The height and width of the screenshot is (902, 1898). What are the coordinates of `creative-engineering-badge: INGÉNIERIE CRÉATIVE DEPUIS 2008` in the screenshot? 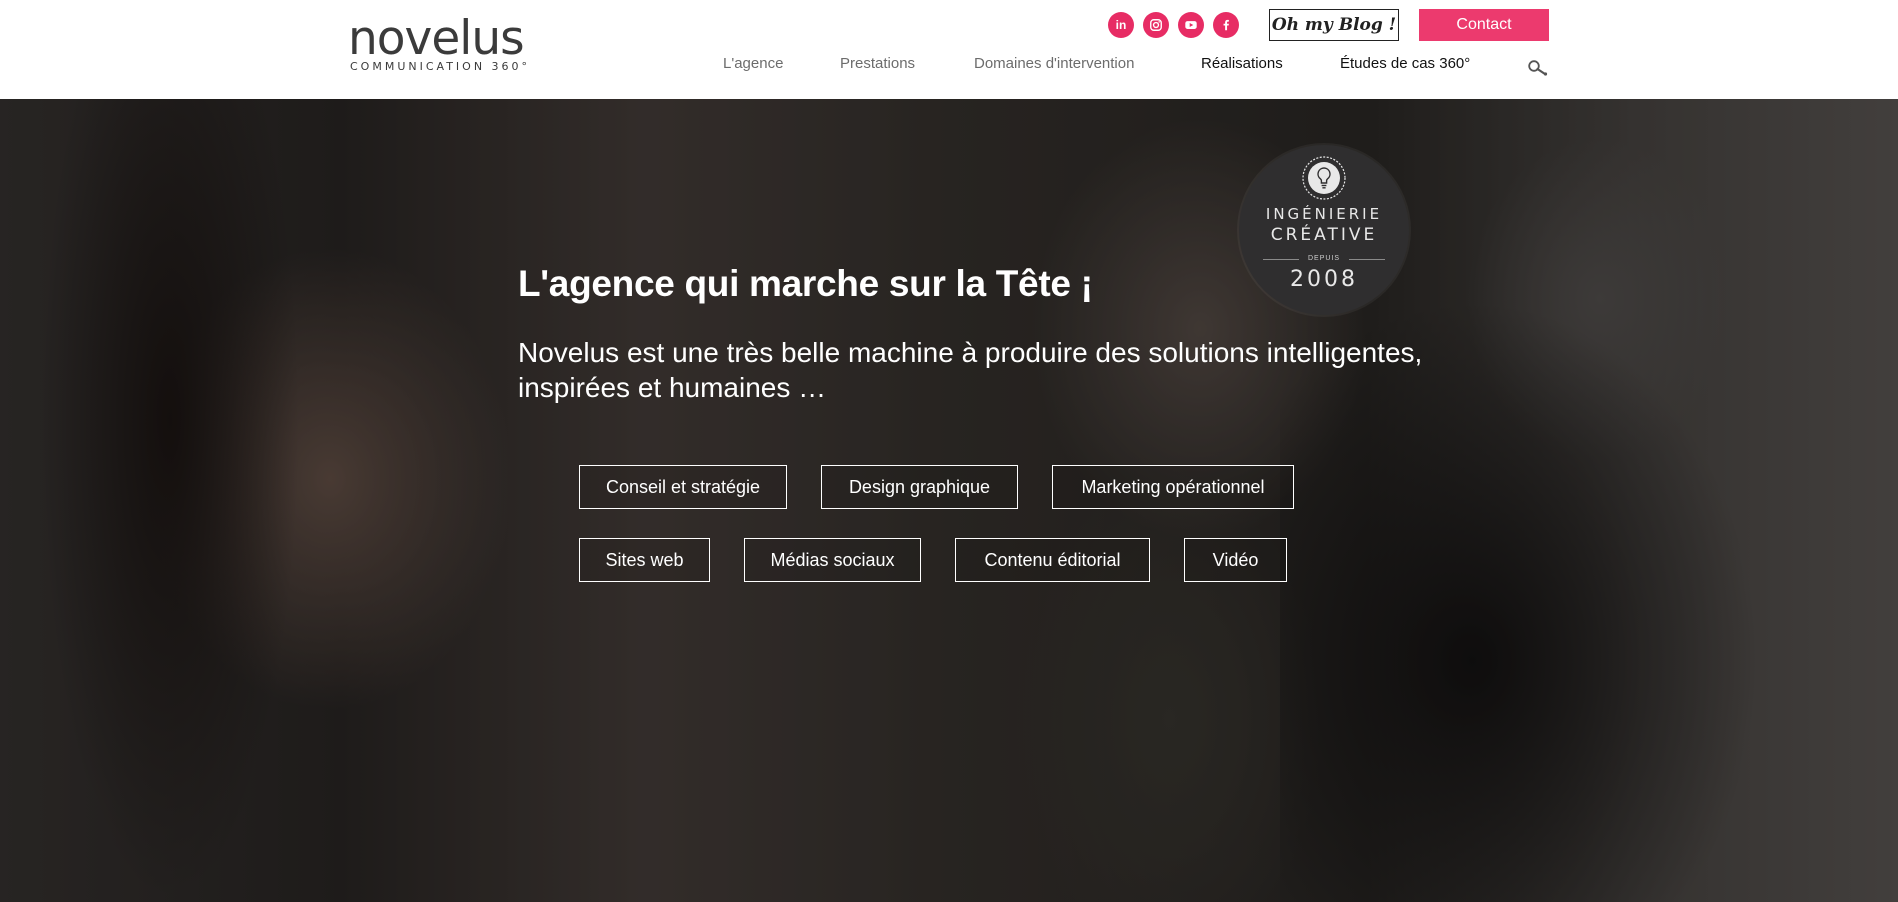 It's located at (1324, 230).